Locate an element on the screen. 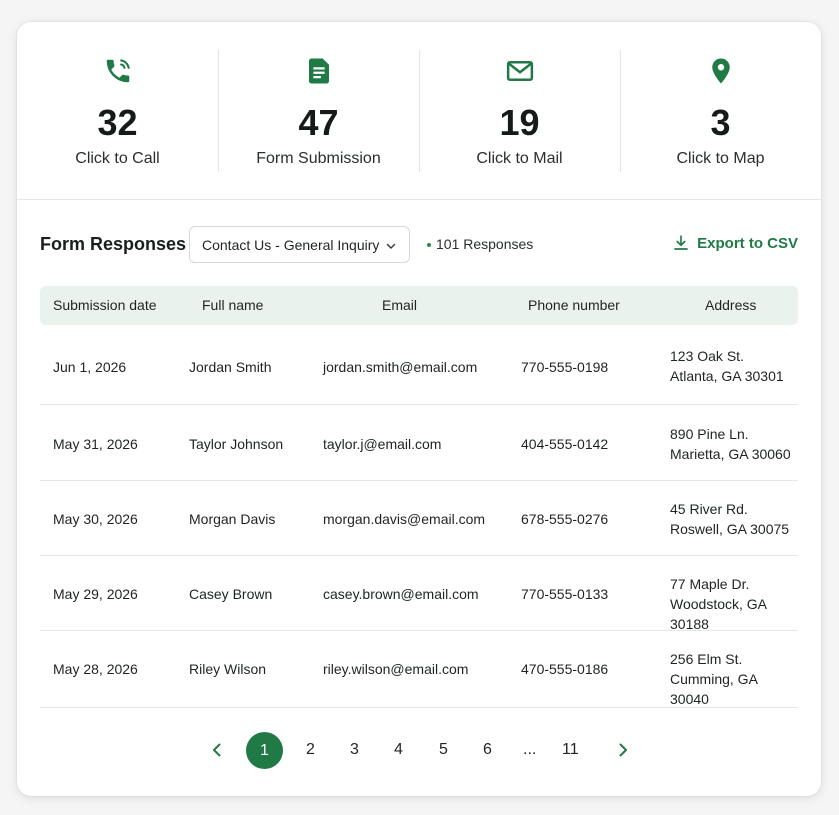  cell-address: 256 Elm St. Cumming, GA 30040 is located at coordinates (734, 679).